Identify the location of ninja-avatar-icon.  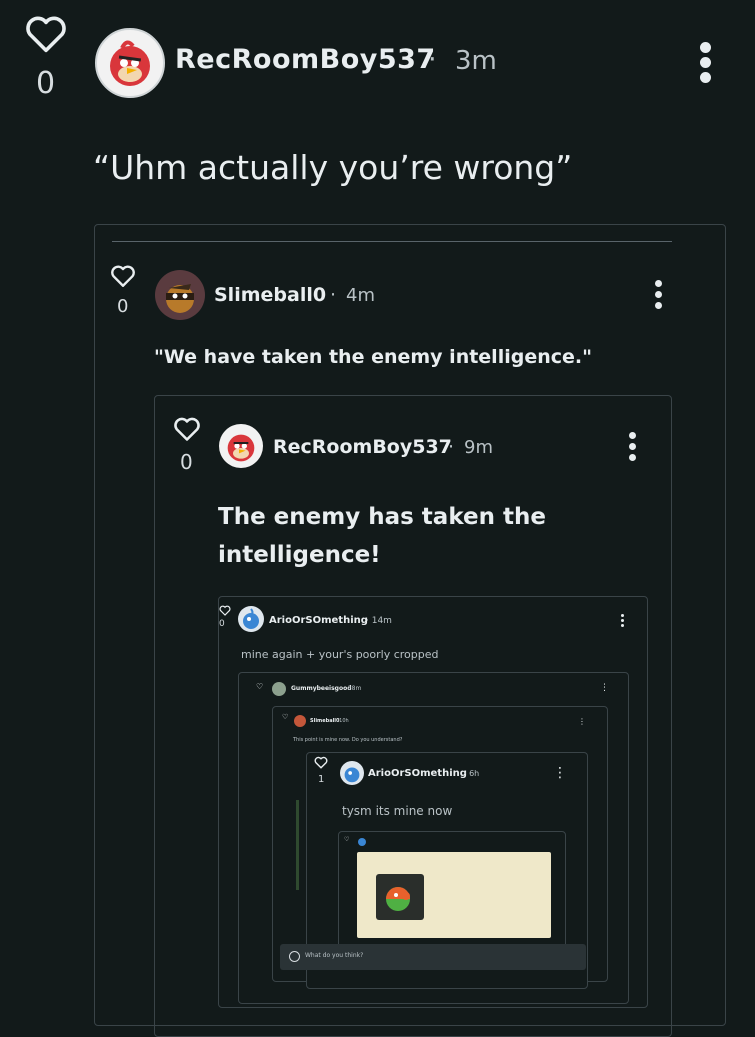
(180, 298).